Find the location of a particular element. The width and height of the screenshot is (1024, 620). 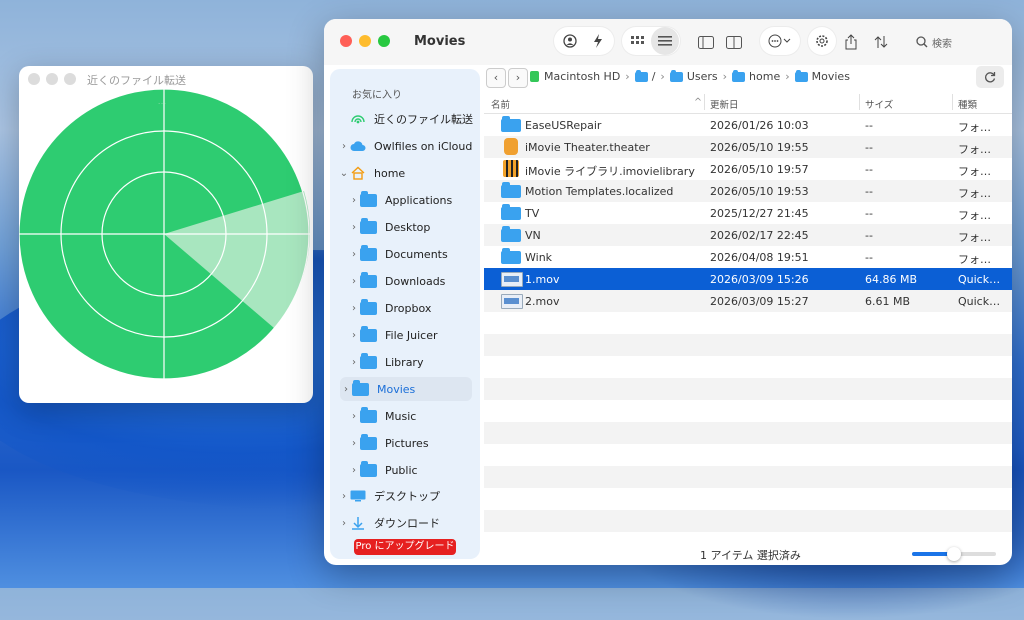

window-title: Movies is located at coordinates (440, 41).